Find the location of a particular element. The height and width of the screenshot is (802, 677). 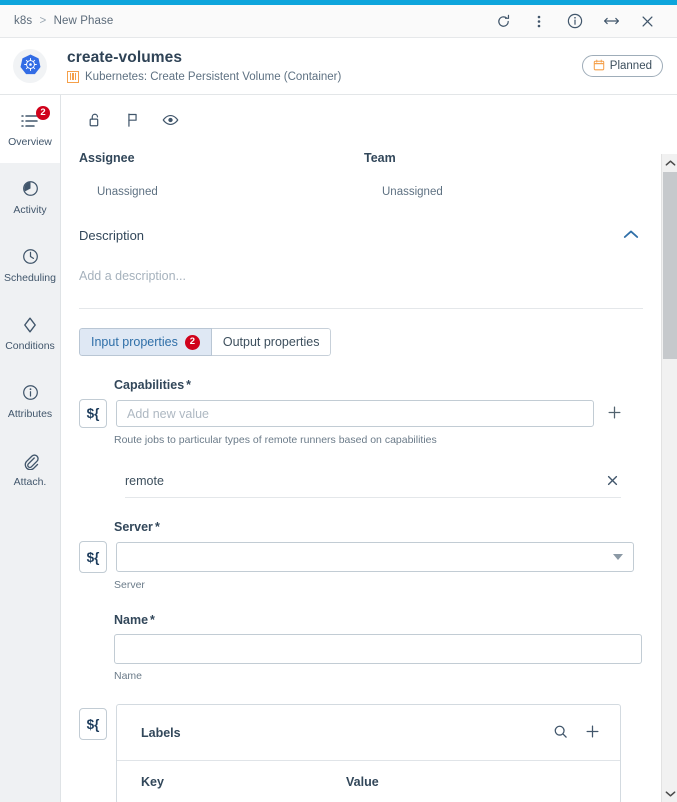

field-name: Name * Name is located at coordinates (361, 647).